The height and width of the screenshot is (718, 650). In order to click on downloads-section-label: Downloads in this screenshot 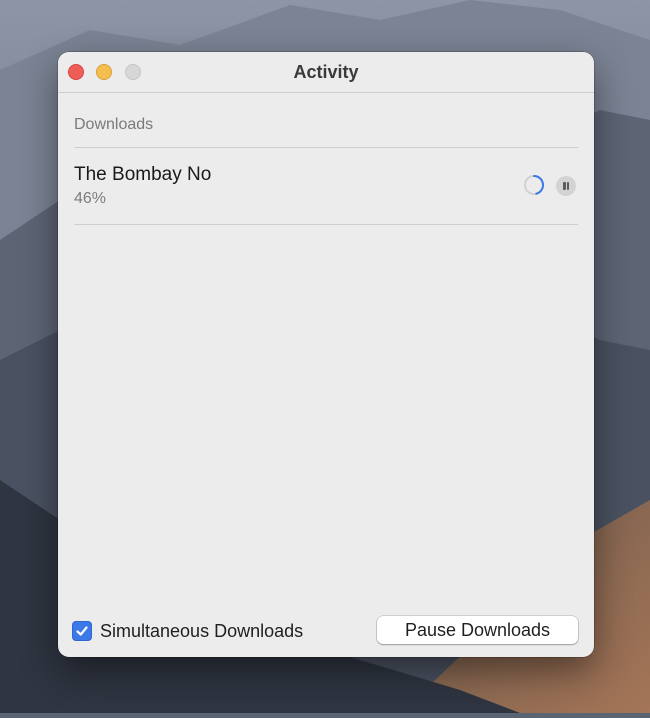, I will do `click(114, 124)`.